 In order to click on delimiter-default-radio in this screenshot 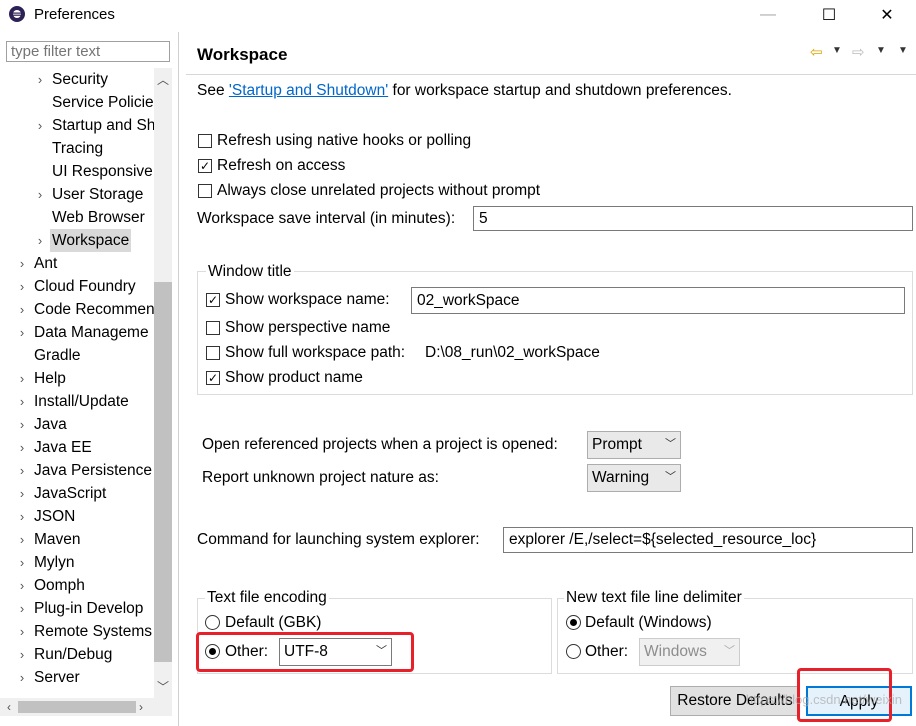, I will do `click(573, 622)`.